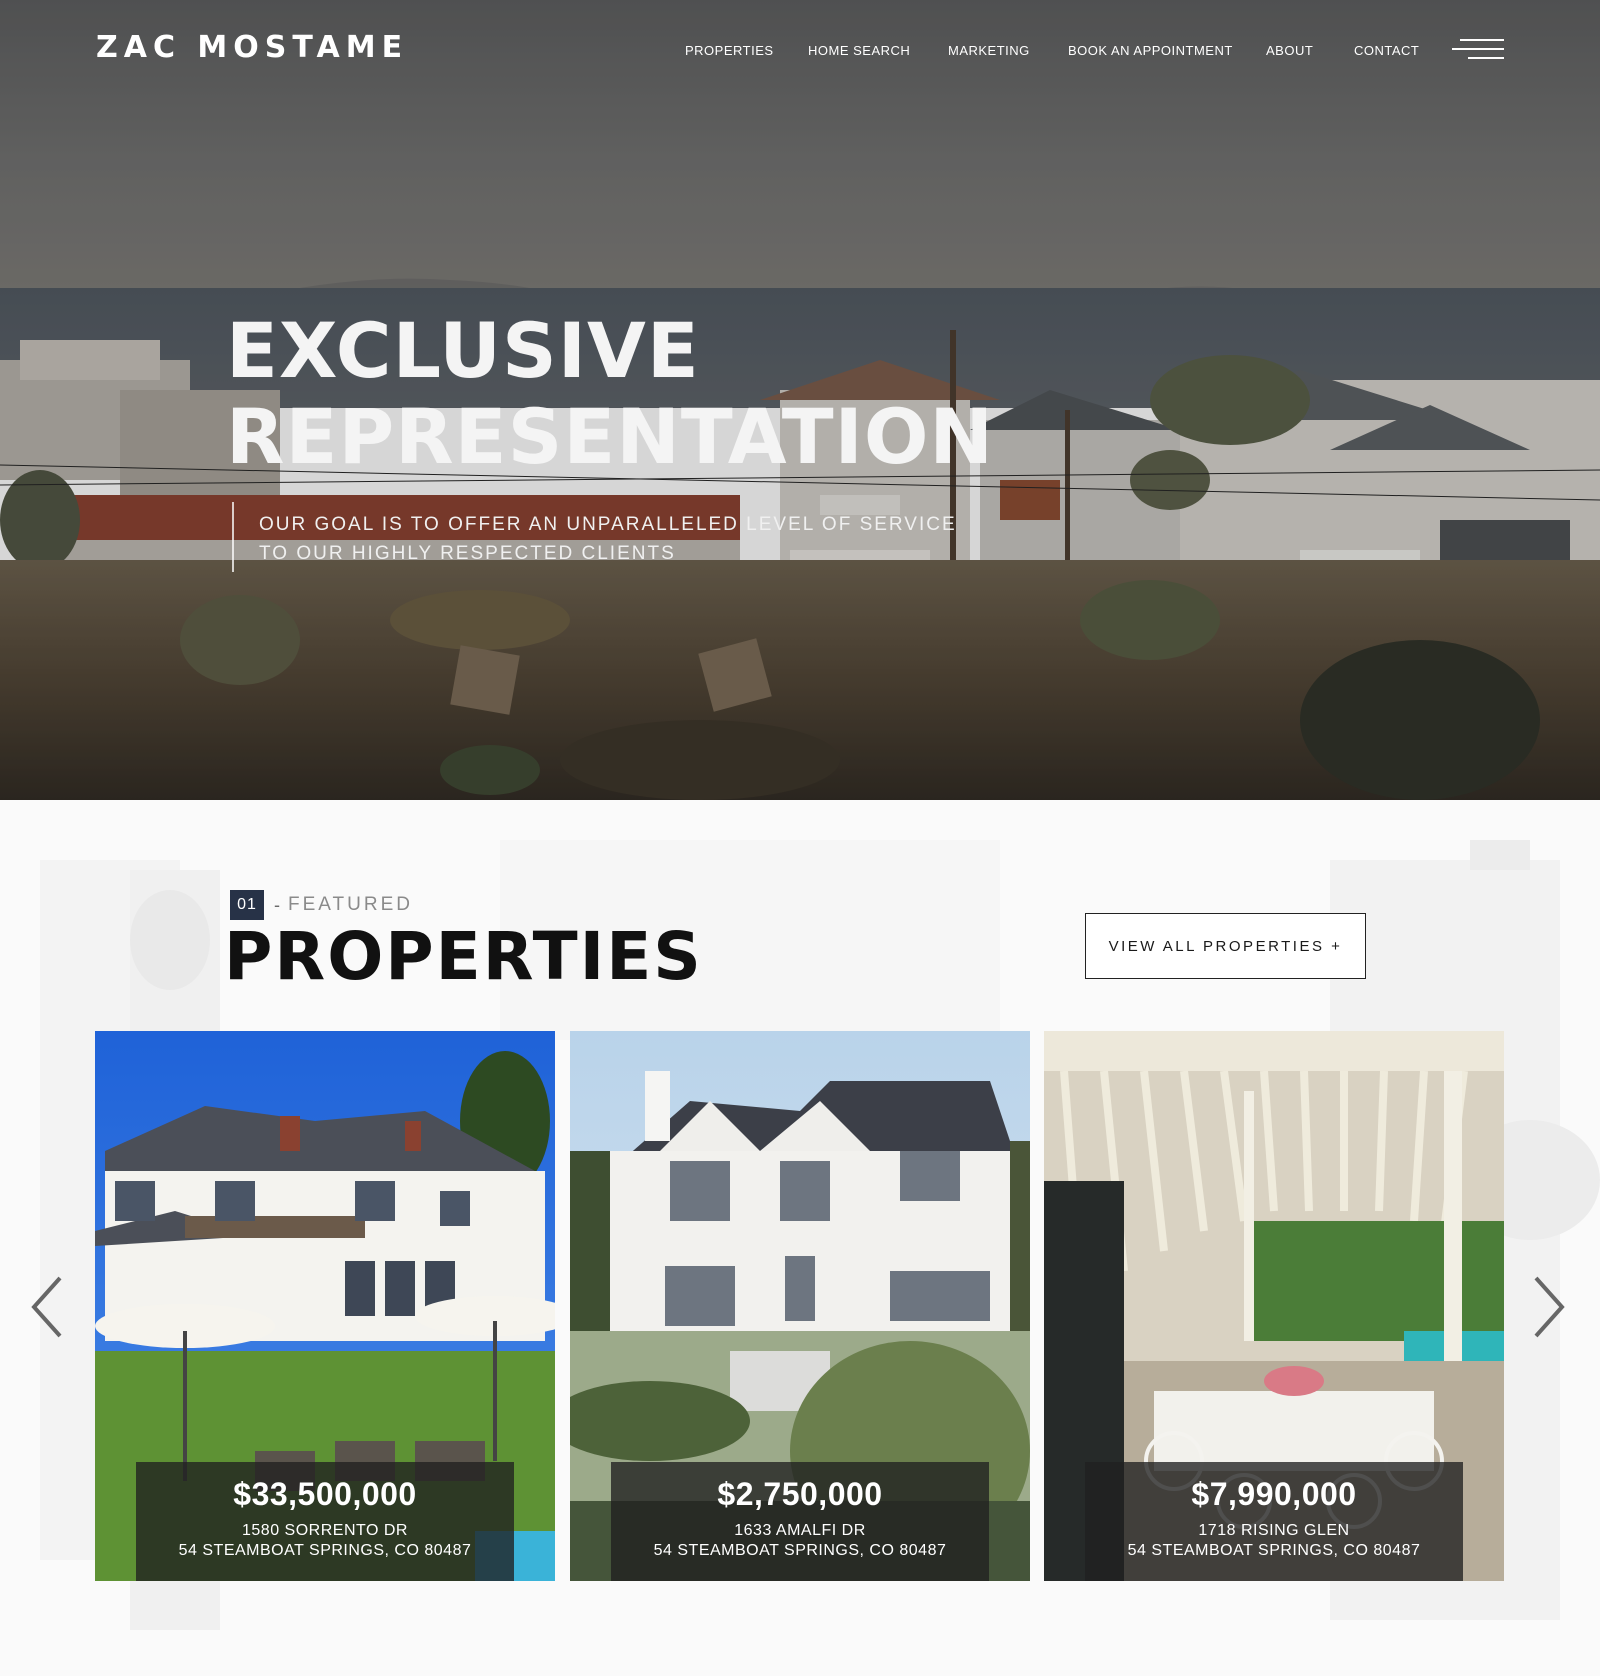  I want to click on nav-item-book-appointment: BOOK AN APPOINTMENT, so click(1150, 50).